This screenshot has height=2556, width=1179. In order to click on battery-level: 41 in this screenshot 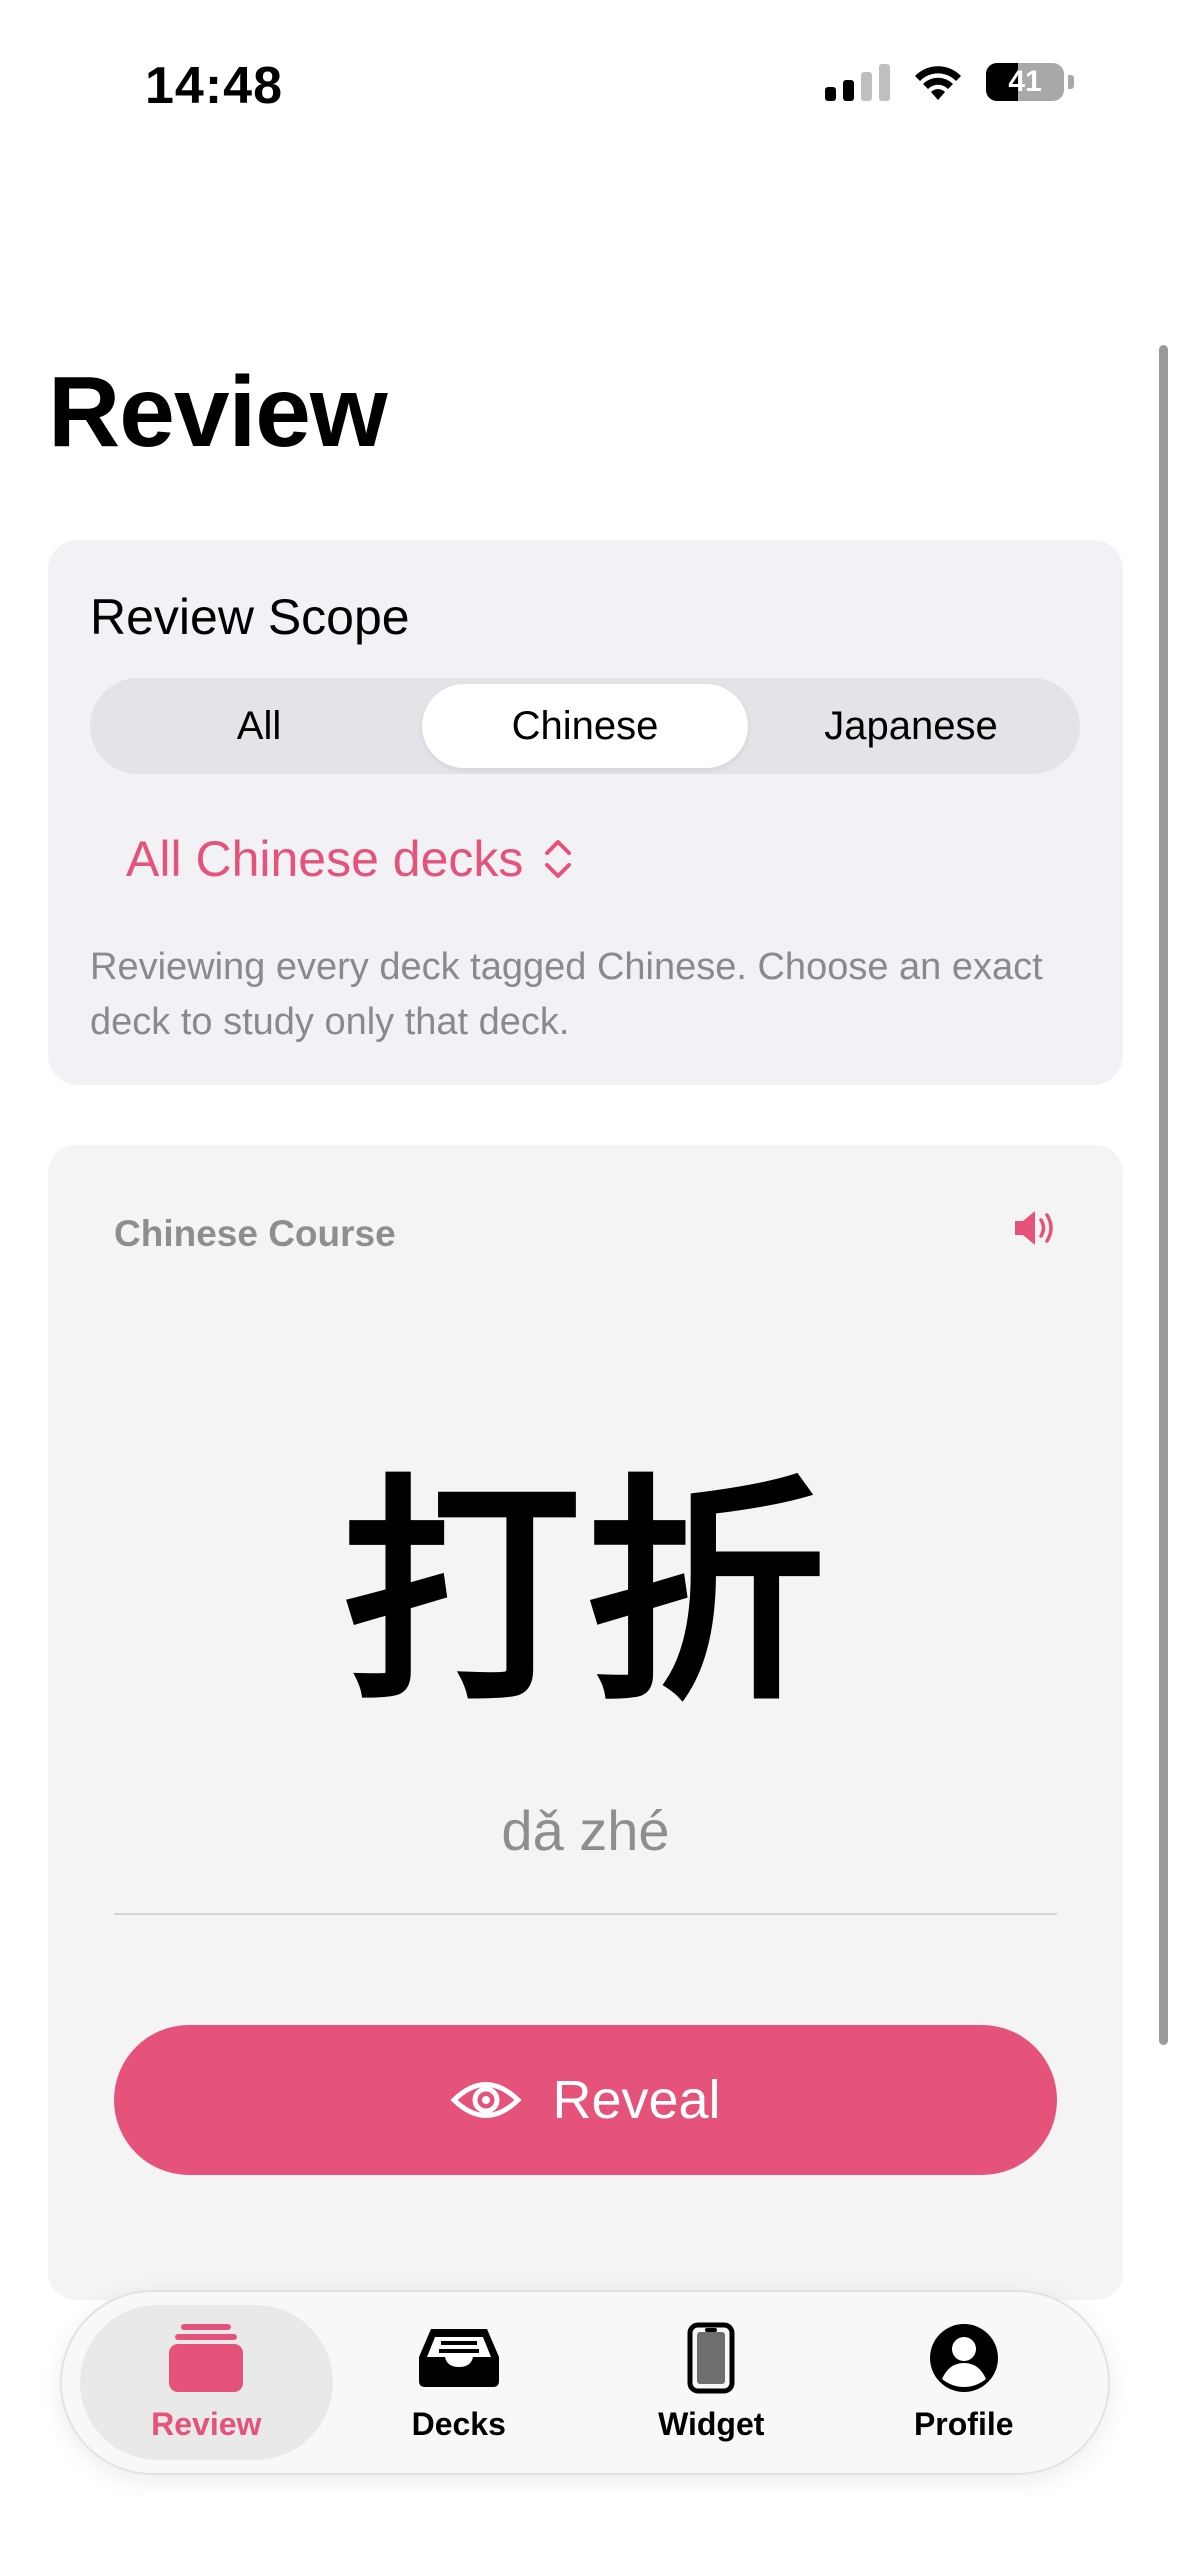, I will do `click(1025, 81)`.